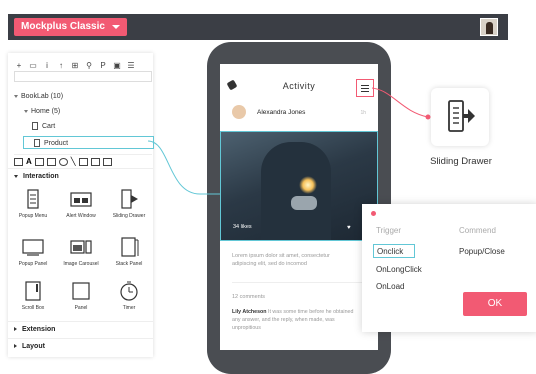 The image size is (536, 374). What do you see at coordinates (39, 161) in the screenshot?
I see `image-icon` at bounding box center [39, 161].